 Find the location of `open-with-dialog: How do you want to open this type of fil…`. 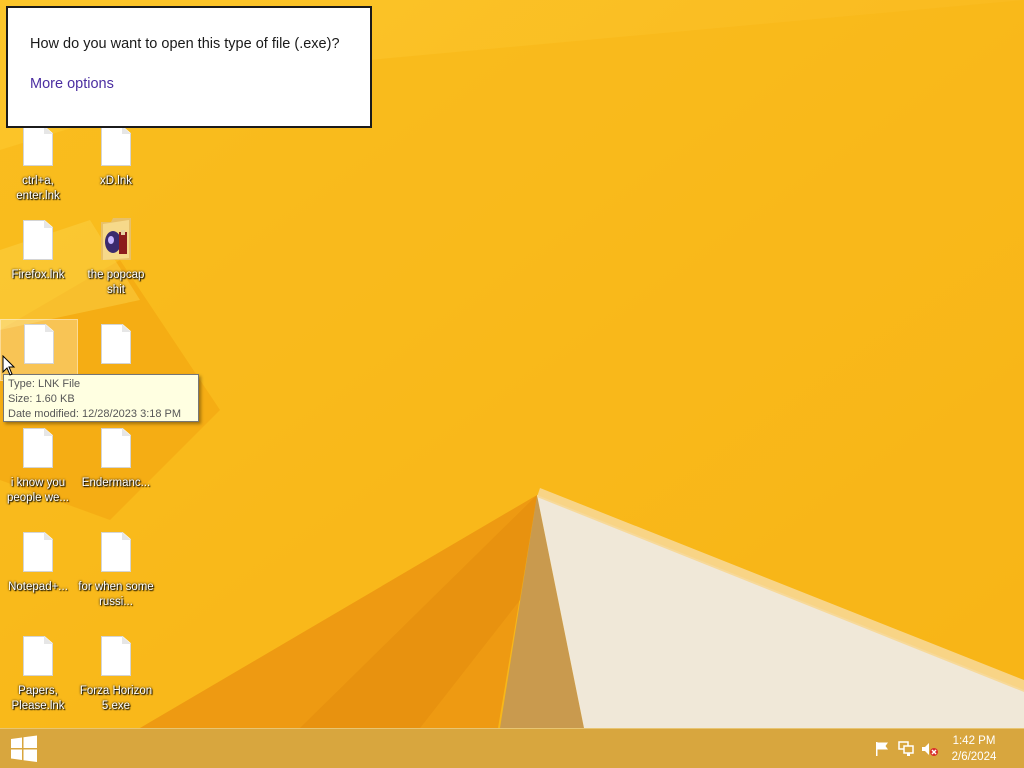

open-with-dialog: How do you want to open this type of fil… is located at coordinates (189, 67).